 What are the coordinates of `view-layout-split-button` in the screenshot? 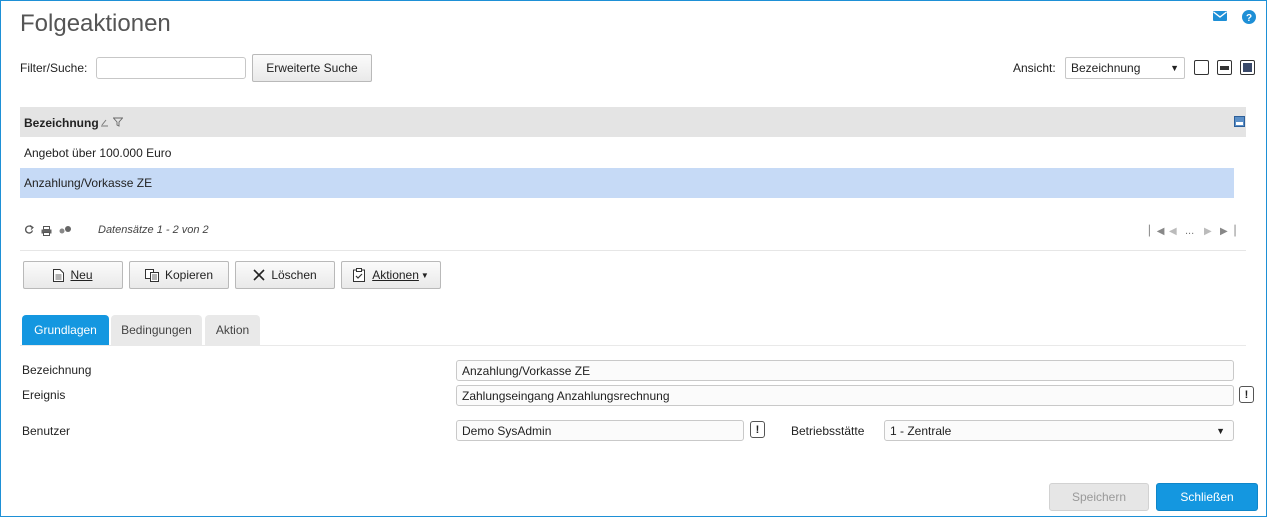 It's located at (1224, 67).